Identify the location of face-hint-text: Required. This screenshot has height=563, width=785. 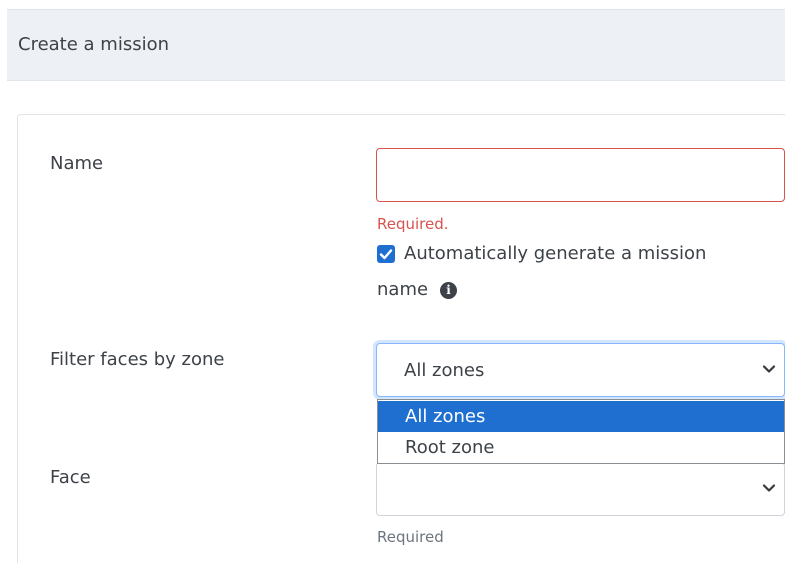
(410, 537).